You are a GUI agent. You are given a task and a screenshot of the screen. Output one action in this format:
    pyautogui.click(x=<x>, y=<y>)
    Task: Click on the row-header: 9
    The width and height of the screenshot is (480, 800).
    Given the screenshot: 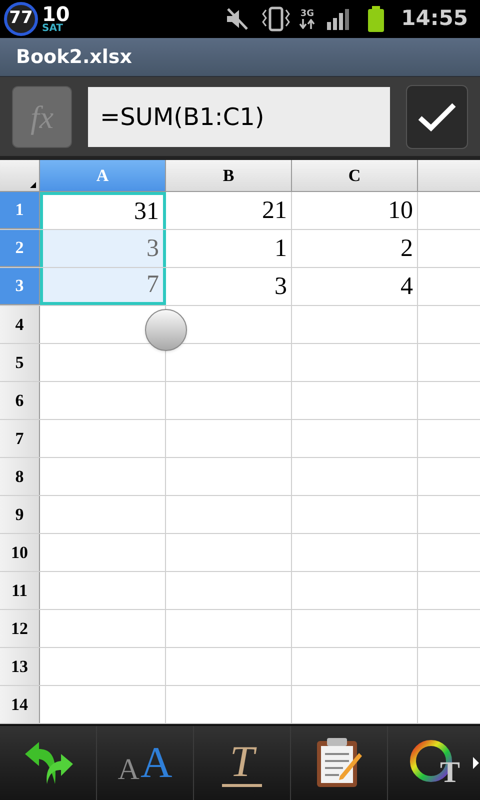 What is the action you would take?
    pyautogui.click(x=20, y=514)
    